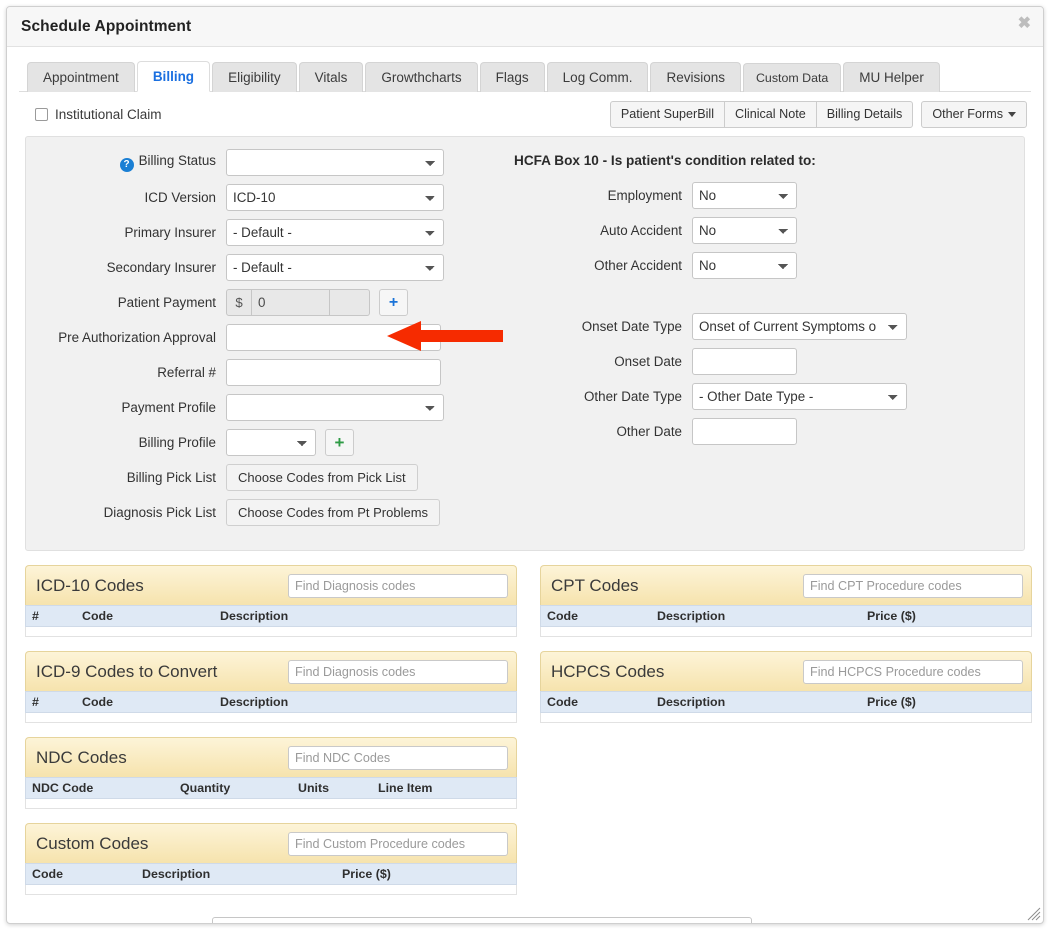 Image resolution: width=1050 pixels, height=930 pixels. I want to click on billing-details-button: Billing Details, so click(864, 115).